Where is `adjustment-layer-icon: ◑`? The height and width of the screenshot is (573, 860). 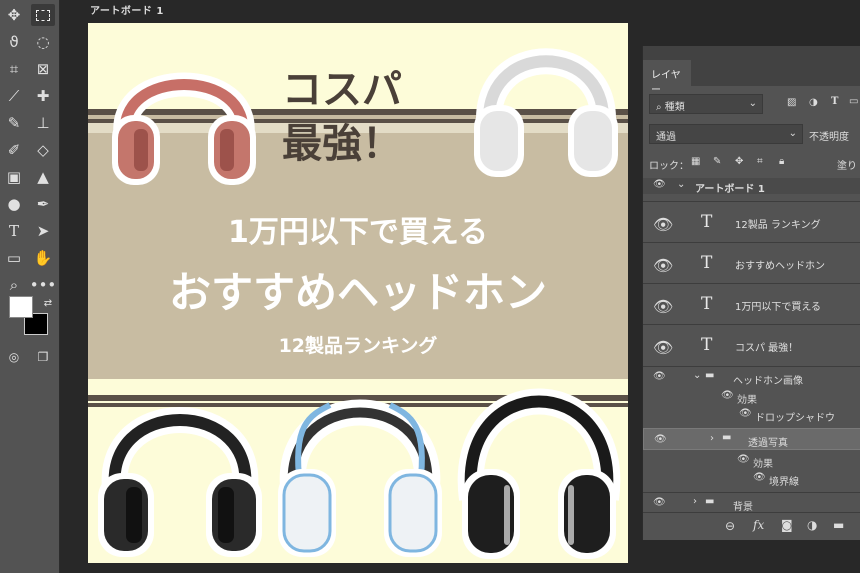 adjustment-layer-icon: ◑ is located at coordinates (812, 525).